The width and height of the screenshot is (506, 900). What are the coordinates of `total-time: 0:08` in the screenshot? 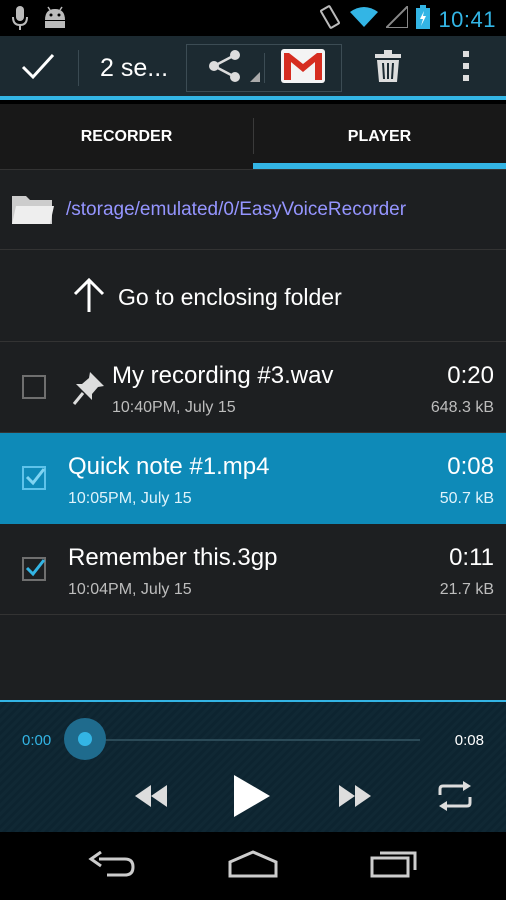 It's located at (469, 740).